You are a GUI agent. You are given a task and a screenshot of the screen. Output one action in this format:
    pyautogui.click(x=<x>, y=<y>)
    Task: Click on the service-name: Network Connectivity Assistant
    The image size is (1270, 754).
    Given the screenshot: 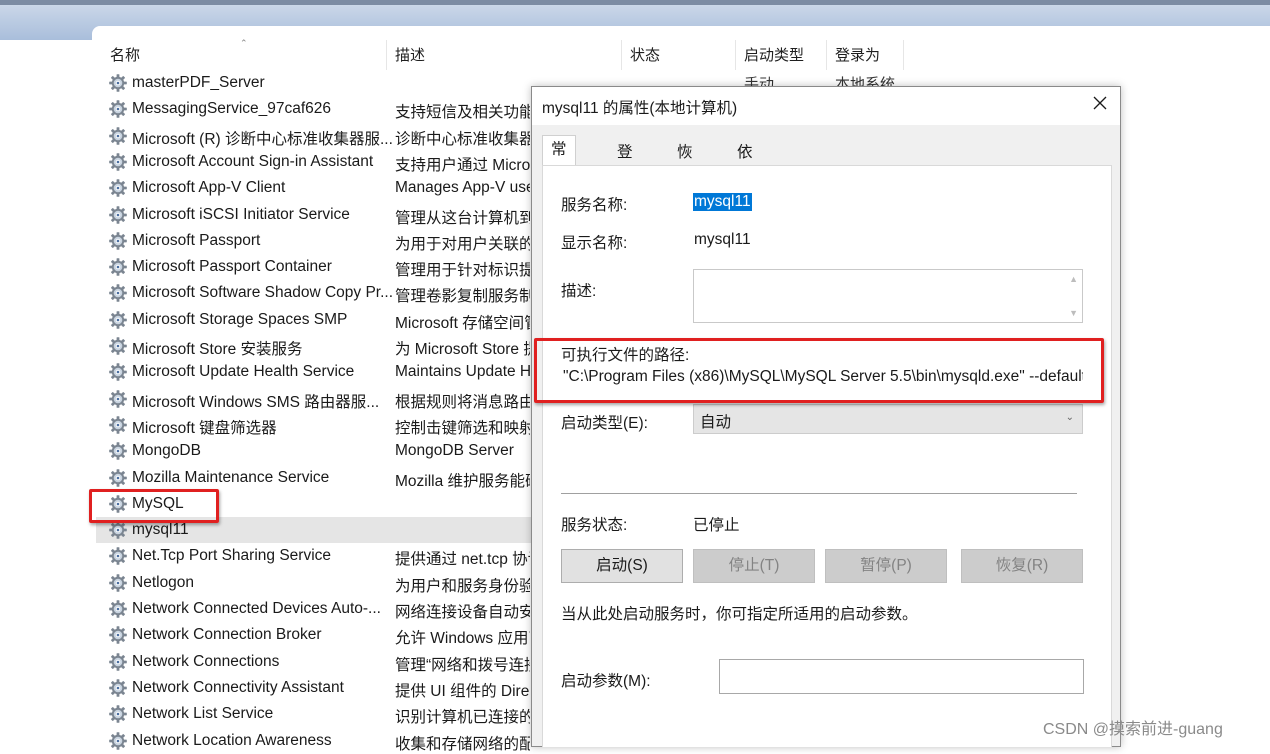 What is the action you would take?
    pyautogui.click(x=238, y=687)
    